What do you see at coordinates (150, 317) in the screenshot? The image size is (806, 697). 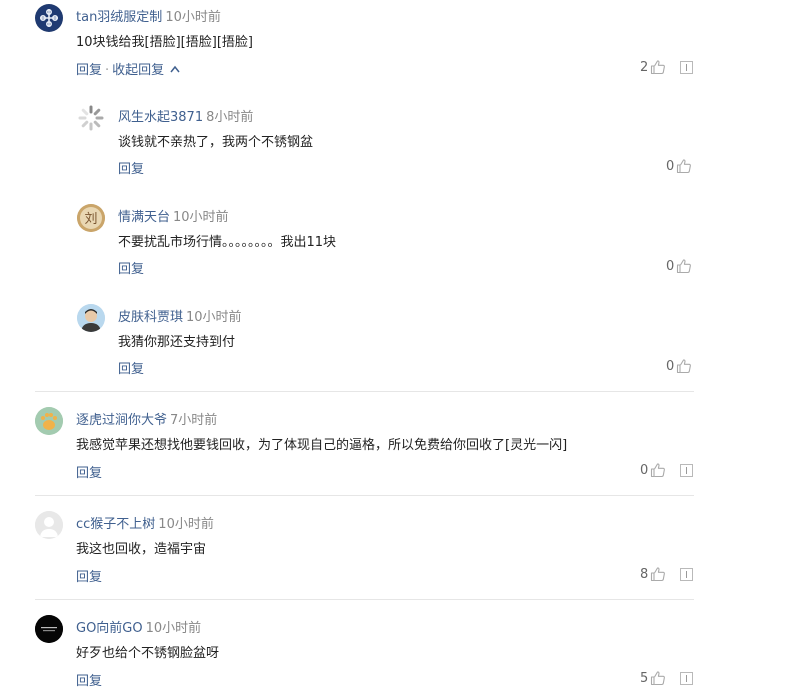 I see `author-name: 皮肤科贾琪` at bounding box center [150, 317].